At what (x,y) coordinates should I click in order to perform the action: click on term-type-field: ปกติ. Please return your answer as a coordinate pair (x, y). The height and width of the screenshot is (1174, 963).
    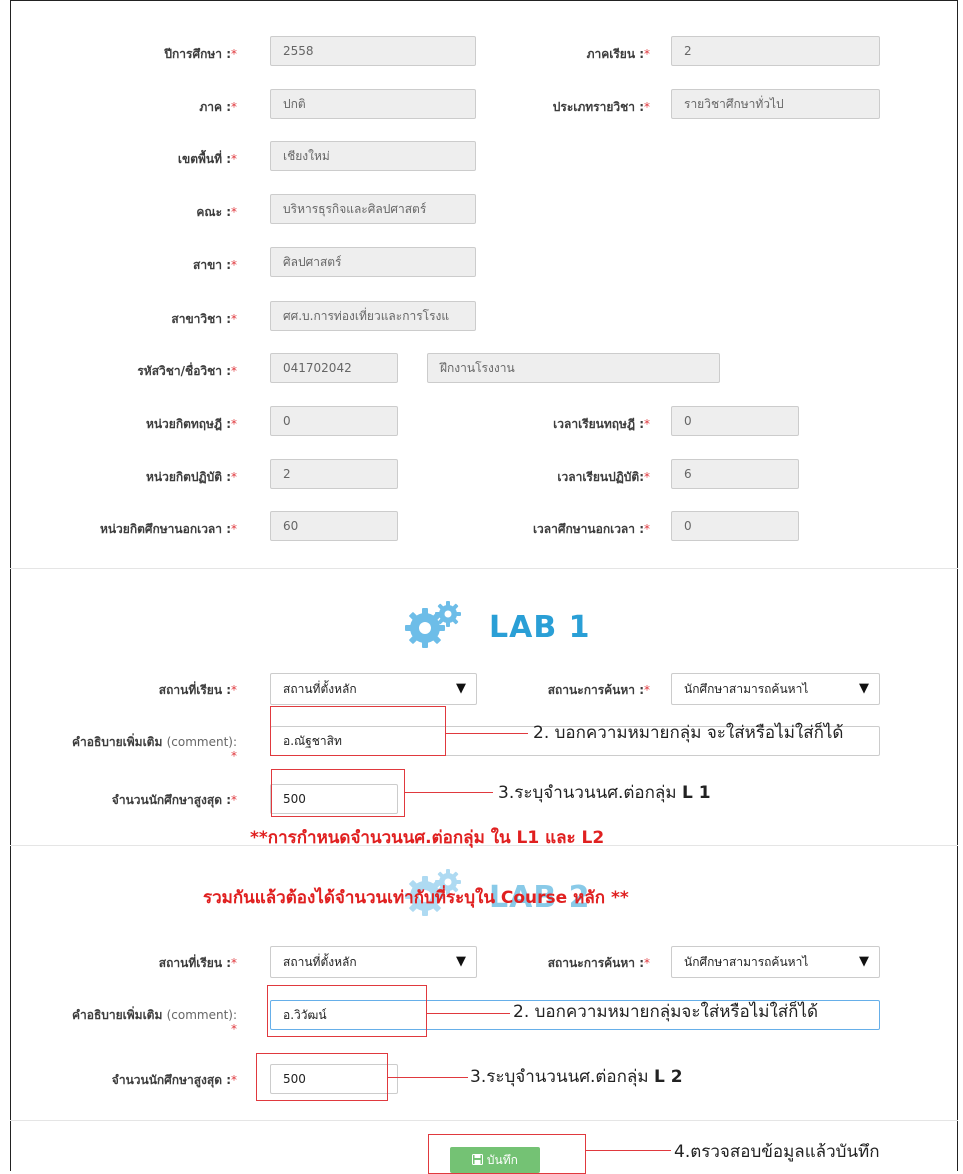
    Looking at the image, I should click on (373, 104).